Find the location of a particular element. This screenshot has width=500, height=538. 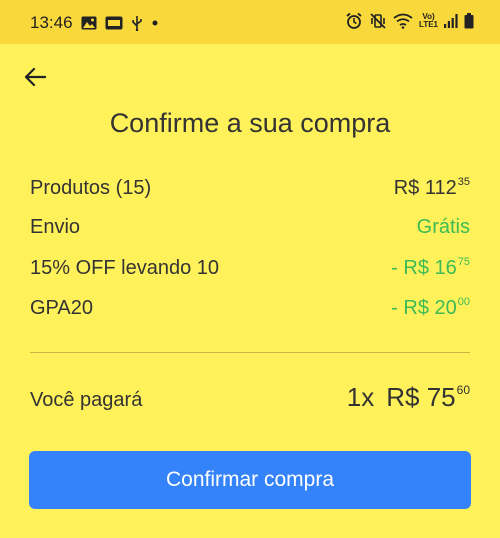

coupon-value-cents: 00 is located at coordinates (463, 302).